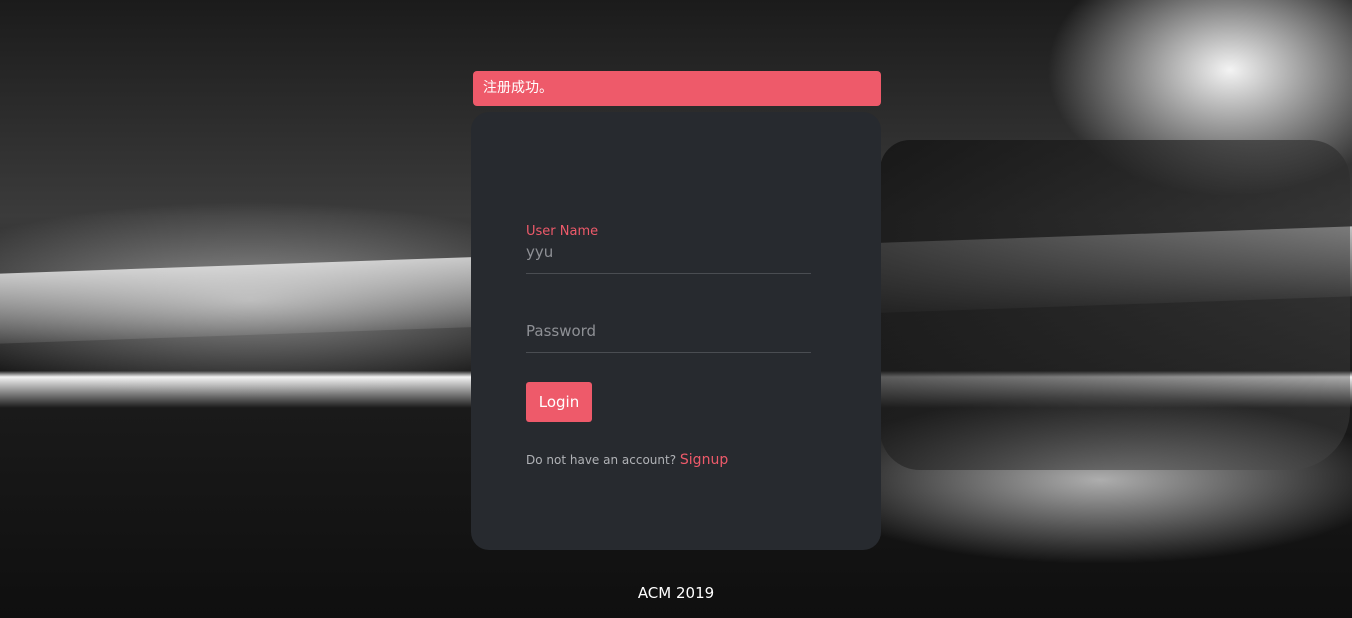 The height and width of the screenshot is (618, 1352). Describe the element at coordinates (676, 593) in the screenshot. I see `footer-text: ACM 2019` at that location.